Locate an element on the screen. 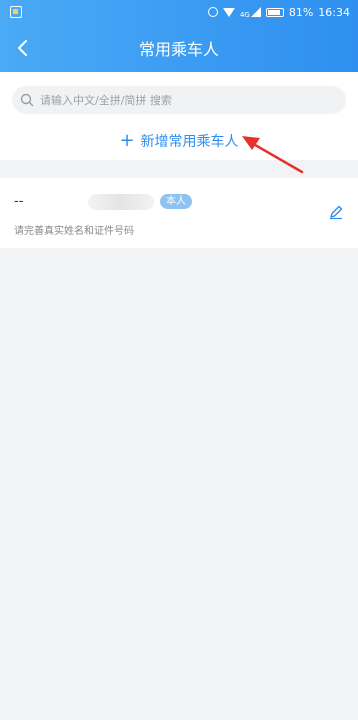 The width and height of the screenshot is (358, 720). alarm-icon is located at coordinates (212, 12).